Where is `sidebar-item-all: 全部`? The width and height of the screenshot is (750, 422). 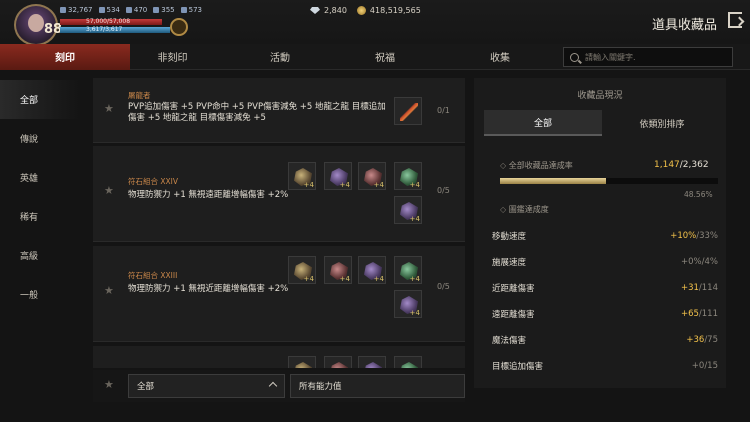
sidebar-item-all: 全部 is located at coordinates (40, 99).